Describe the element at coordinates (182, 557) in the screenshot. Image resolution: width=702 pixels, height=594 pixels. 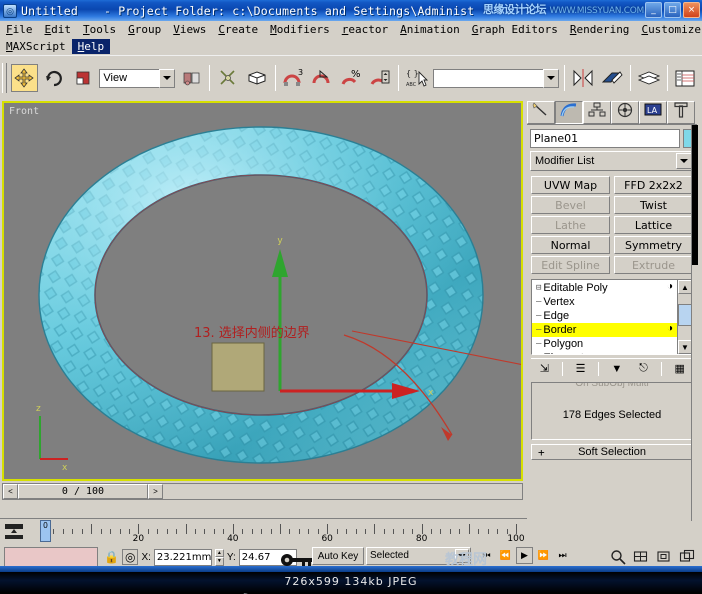
I see `x-coordinate-field: 23.221mm` at that location.